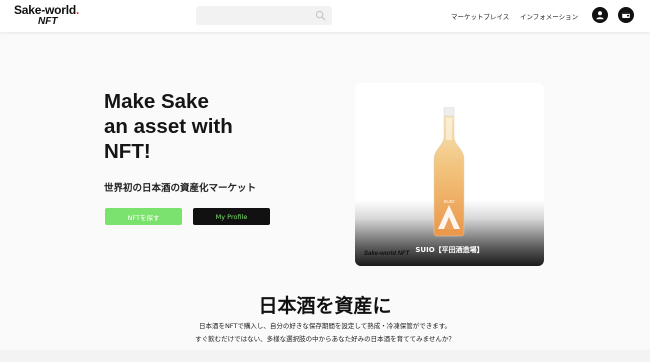  I want to click on site-header: Sake-world. NFT マーケットプレイス インフォメーション, so click(325, 16).